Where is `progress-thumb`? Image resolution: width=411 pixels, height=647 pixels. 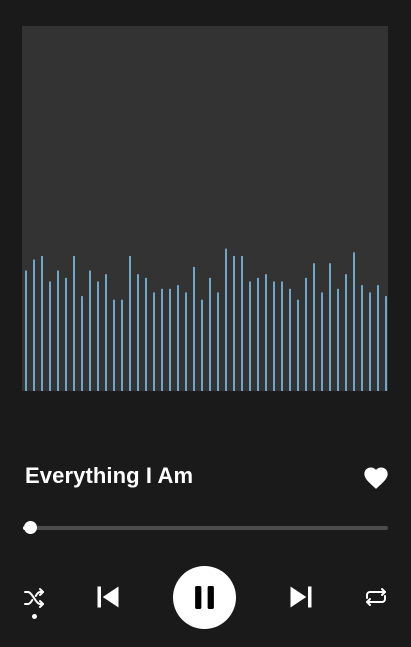 progress-thumb is located at coordinates (31, 527).